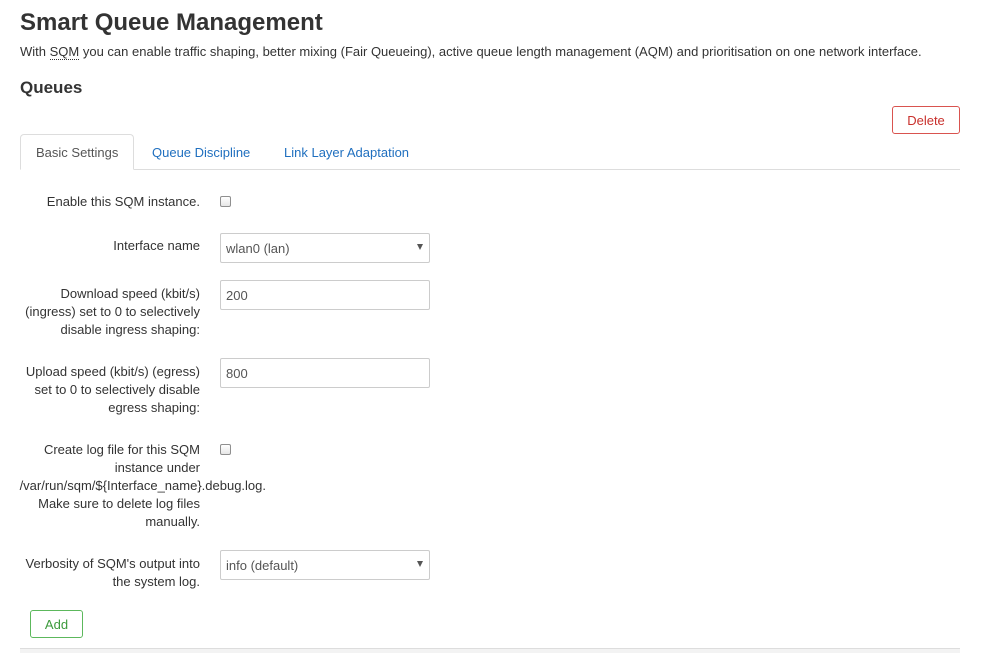 The height and width of the screenshot is (653, 996). I want to click on description-prefix: With, so click(35, 51).